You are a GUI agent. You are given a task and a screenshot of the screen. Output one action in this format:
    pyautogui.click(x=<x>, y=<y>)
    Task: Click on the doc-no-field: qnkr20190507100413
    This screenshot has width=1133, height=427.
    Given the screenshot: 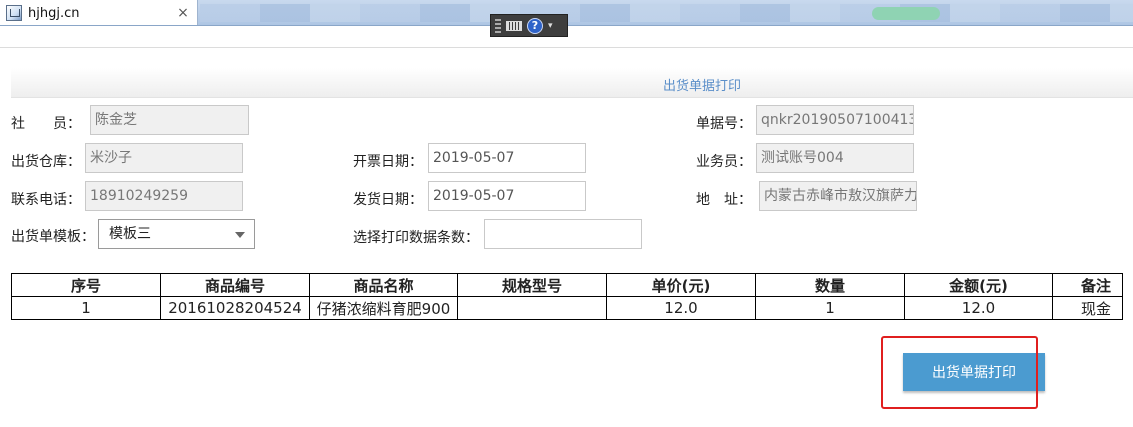 What is the action you would take?
    pyautogui.click(x=835, y=120)
    